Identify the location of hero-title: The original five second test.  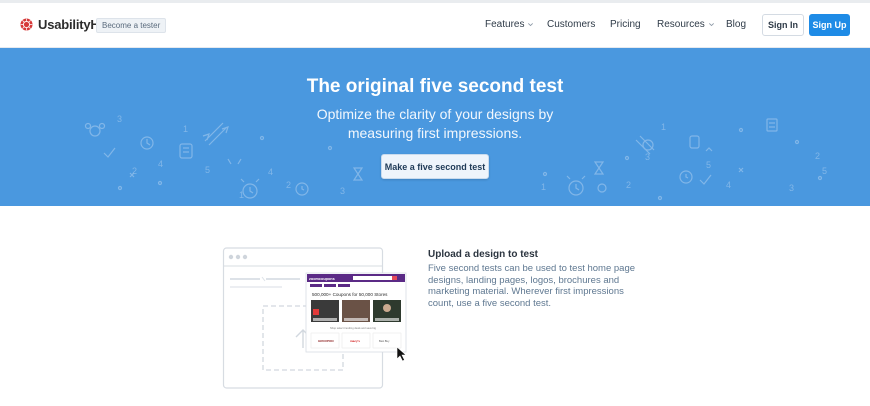
(435, 86).